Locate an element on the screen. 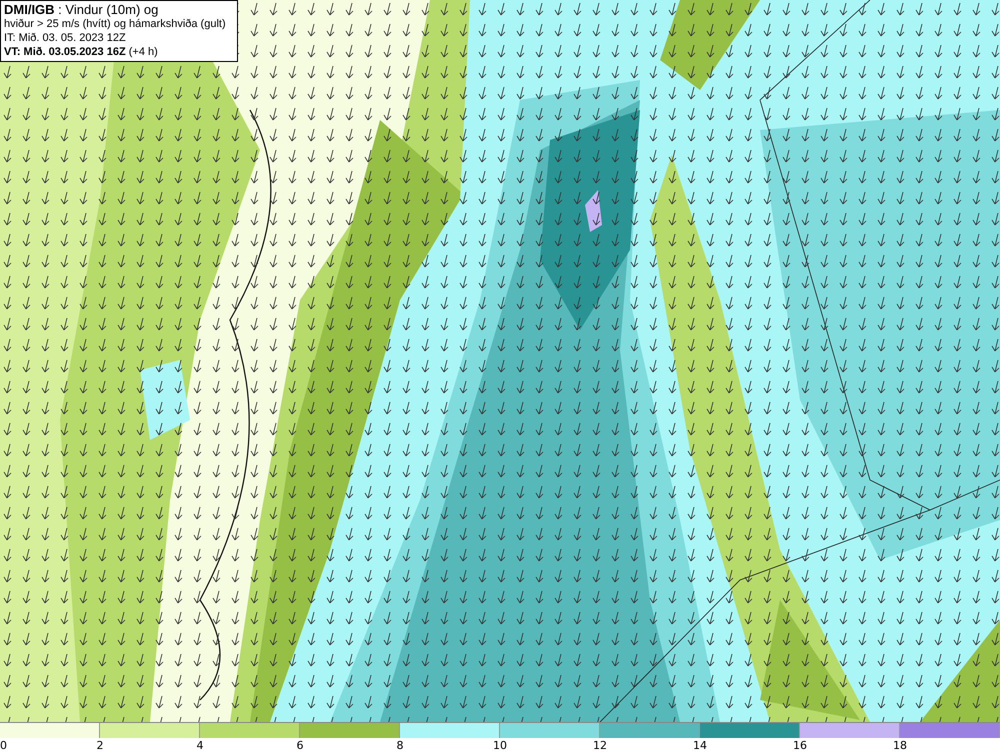 This screenshot has height=753, width=1000. legend-label: 18 is located at coordinates (900, 745).